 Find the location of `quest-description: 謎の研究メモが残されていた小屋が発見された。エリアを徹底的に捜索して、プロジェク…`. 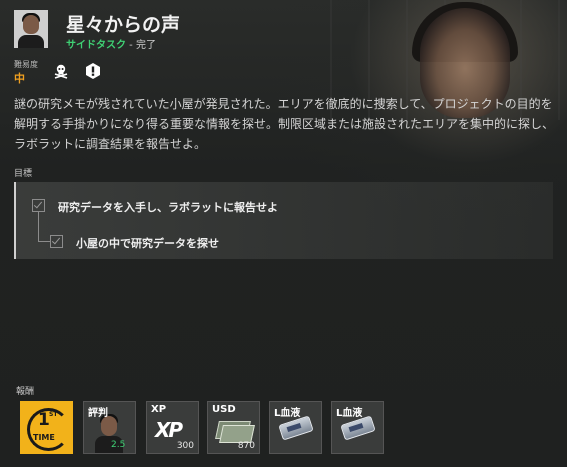

quest-description: 謎の研究メモが残されていた小屋が発見された。エリアを徹底的に捜索して、プロジェク… is located at coordinates (284, 124).